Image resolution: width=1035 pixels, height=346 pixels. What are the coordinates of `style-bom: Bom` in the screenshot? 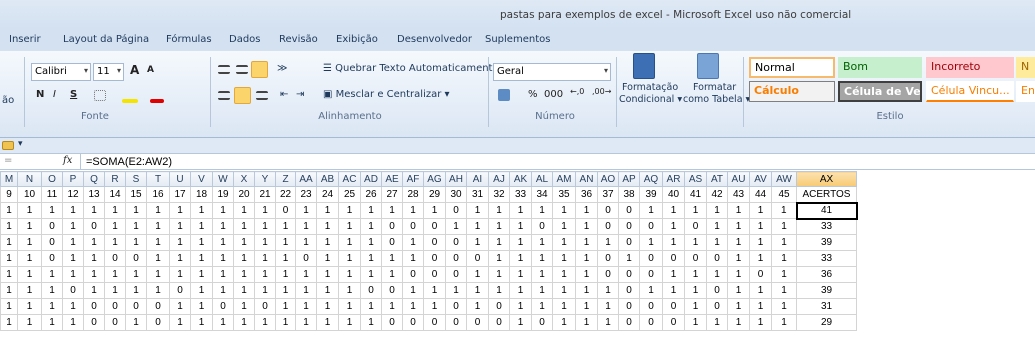 It's located at (880, 67).